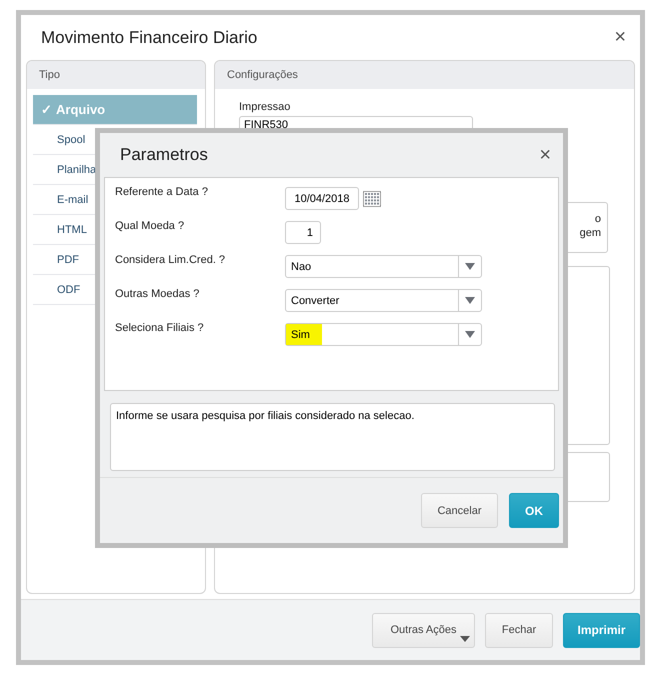  What do you see at coordinates (383, 334) in the screenshot?
I see `dropdown: Sim` at bounding box center [383, 334].